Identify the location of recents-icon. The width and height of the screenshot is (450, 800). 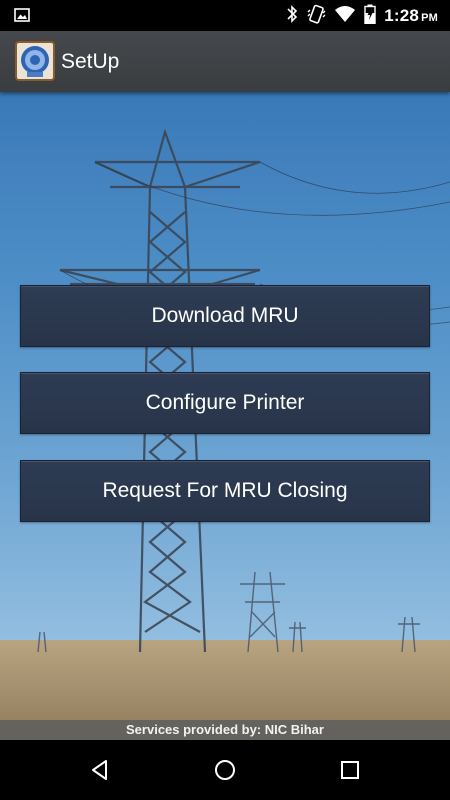
(350, 770).